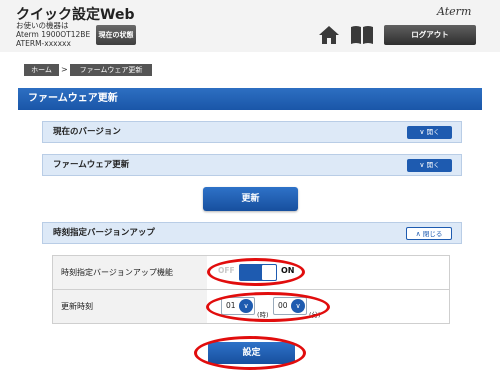  I want to click on status-button: 現在の状態, so click(116, 35).